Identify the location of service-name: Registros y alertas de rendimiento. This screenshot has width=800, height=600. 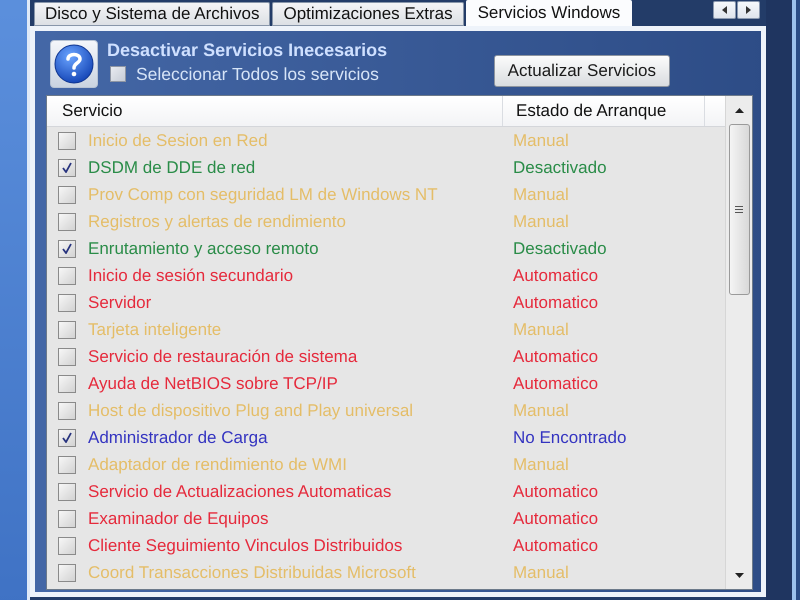
(217, 222).